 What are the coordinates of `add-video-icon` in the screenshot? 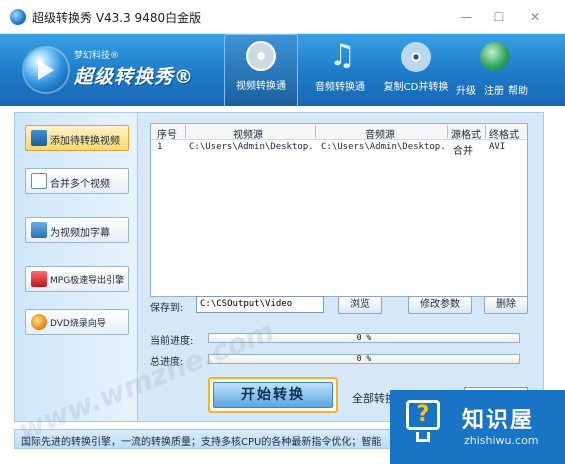 It's located at (39, 138).